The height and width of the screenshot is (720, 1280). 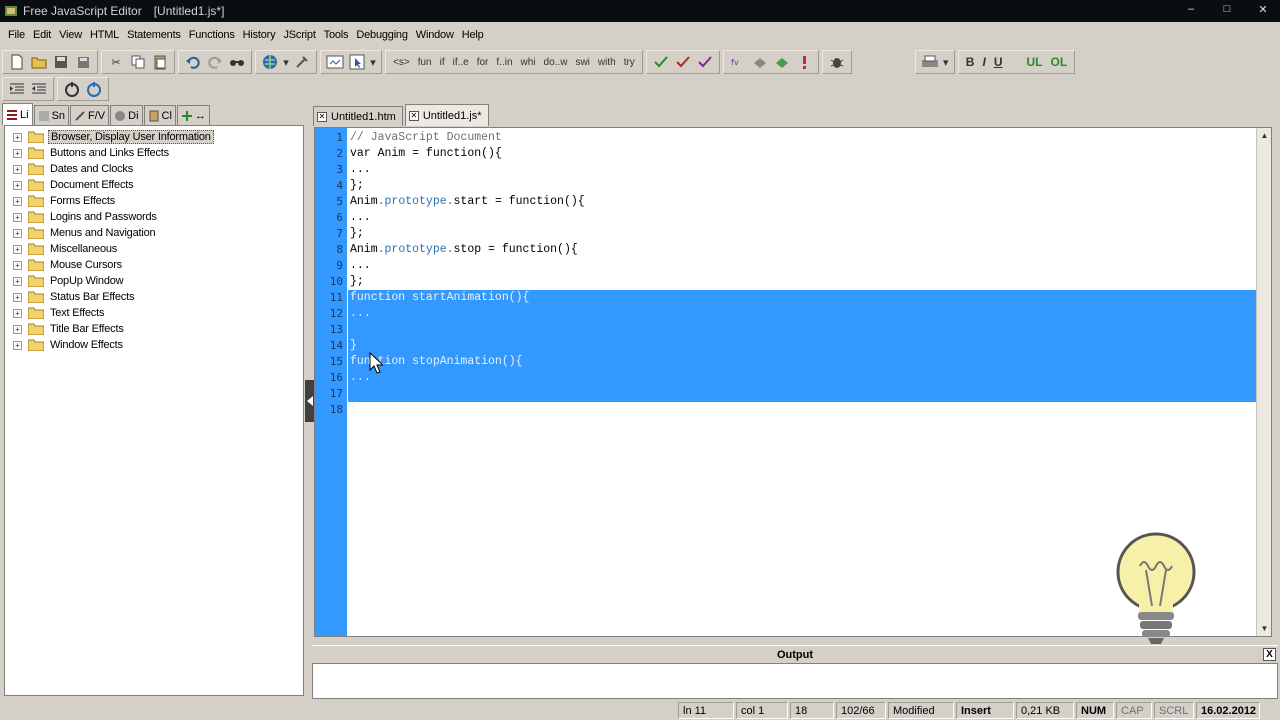 What do you see at coordinates (582, 62) in the screenshot?
I see `switch-button: swi` at bounding box center [582, 62].